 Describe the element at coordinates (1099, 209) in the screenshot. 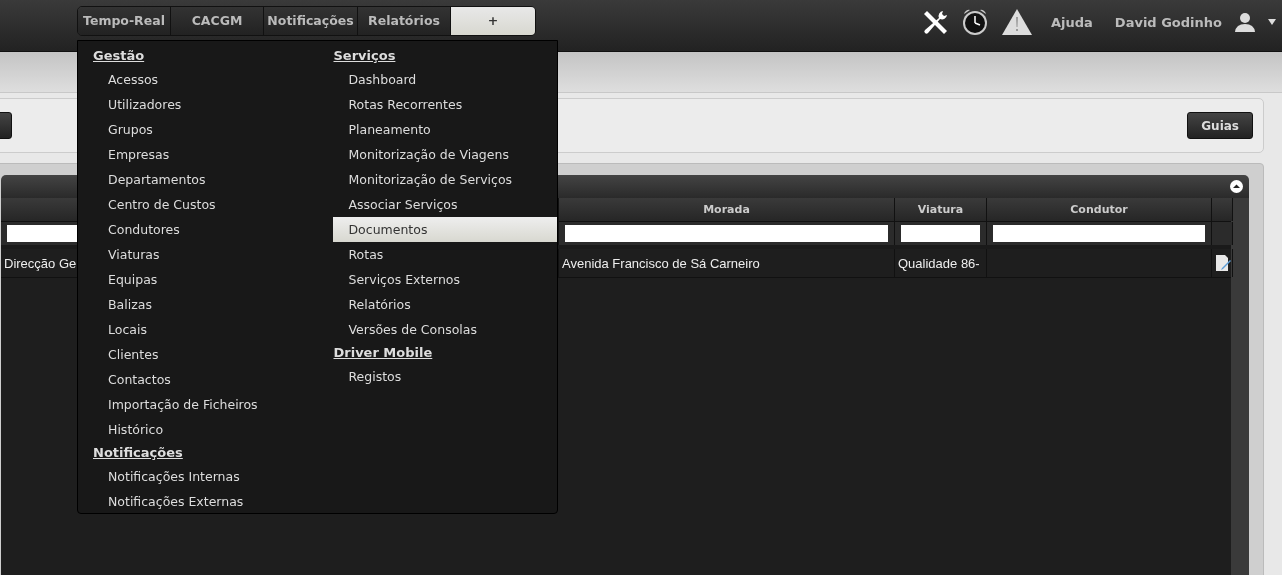

I see `column-header: Condutor` at that location.